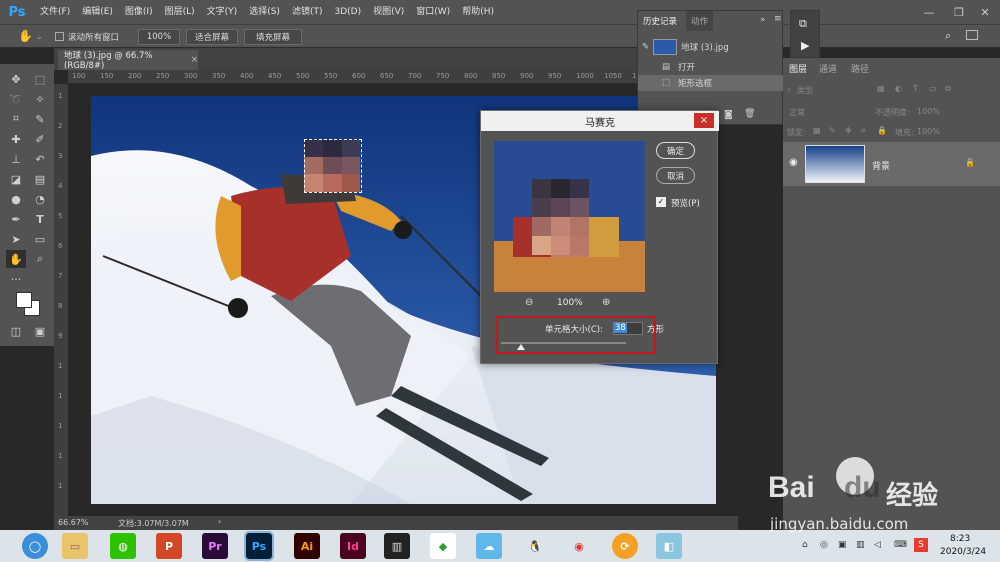  Describe the element at coordinates (35, 546) in the screenshot. I see `start-icon: ◯` at that location.